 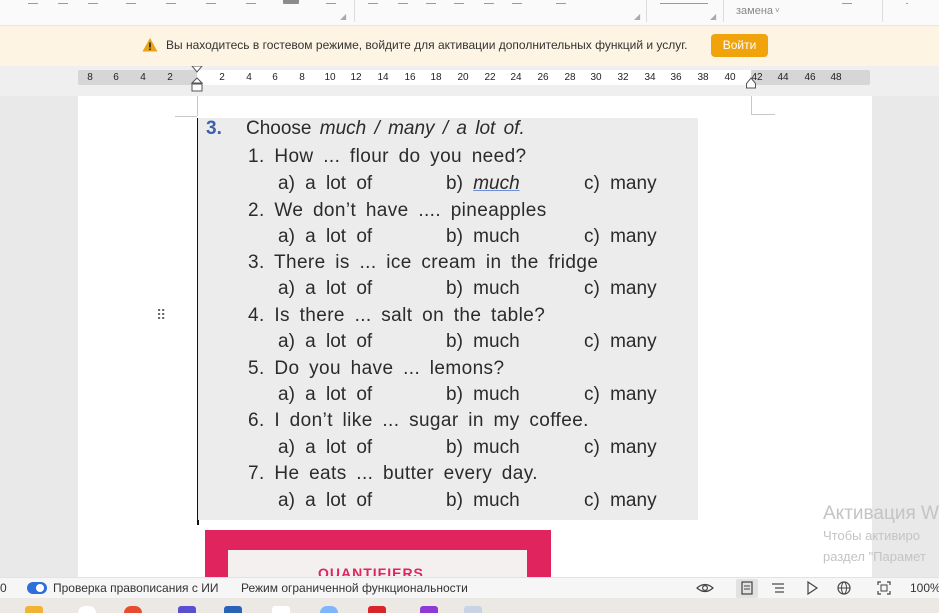 I want to click on pin-ribbon-icon, so click(x=907, y=2).